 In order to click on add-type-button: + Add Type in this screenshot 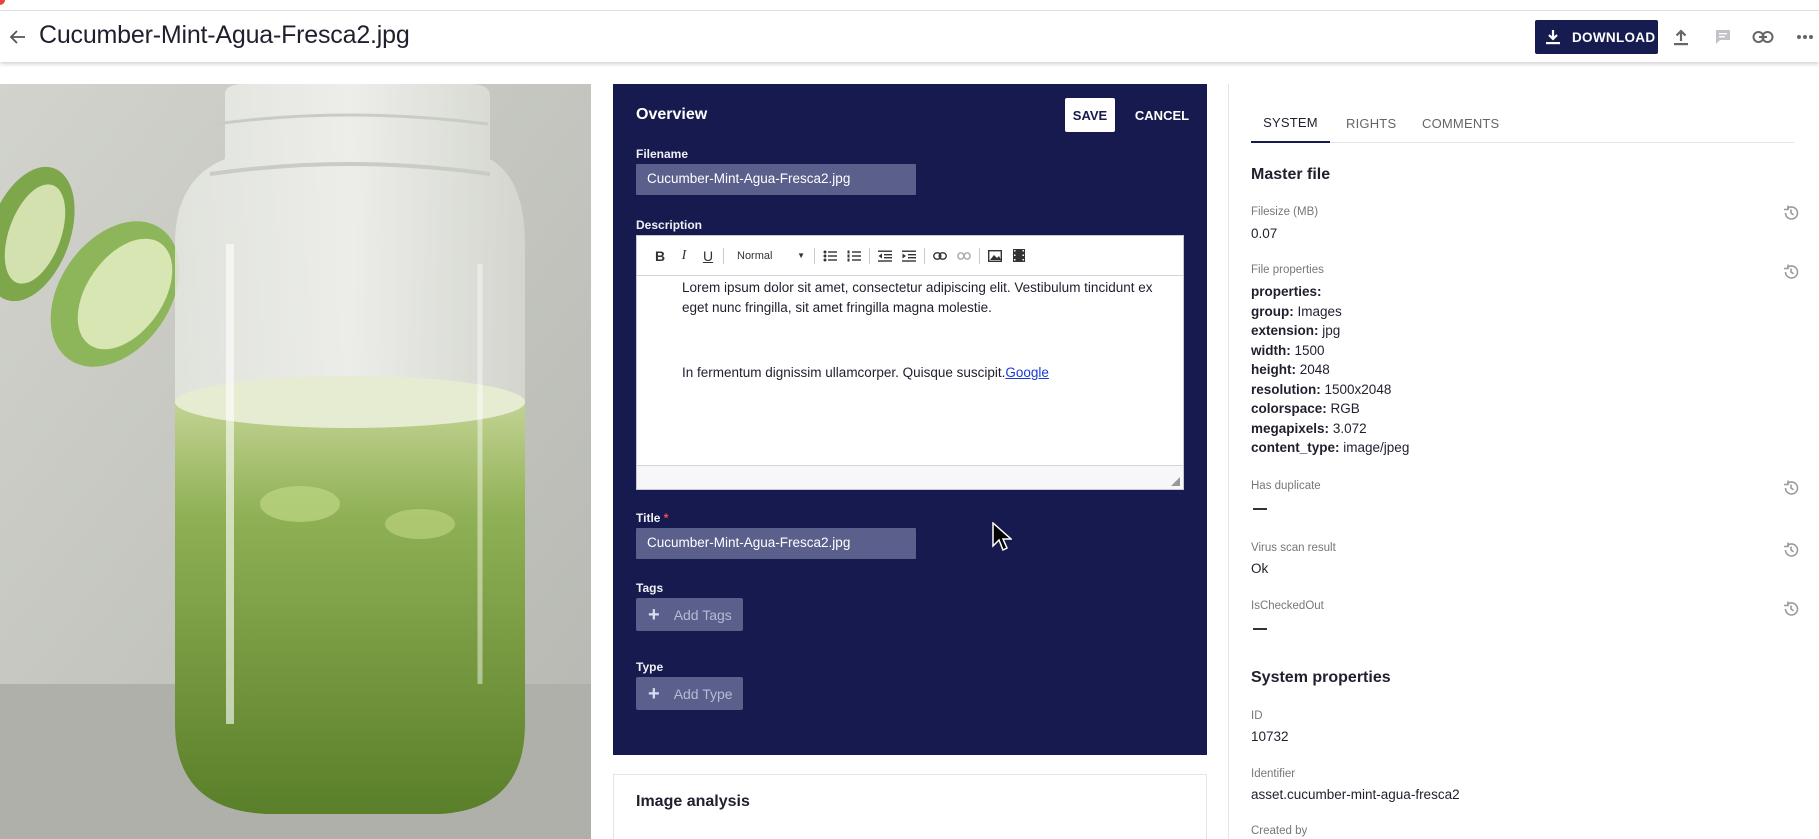, I will do `click(689, 693)`.